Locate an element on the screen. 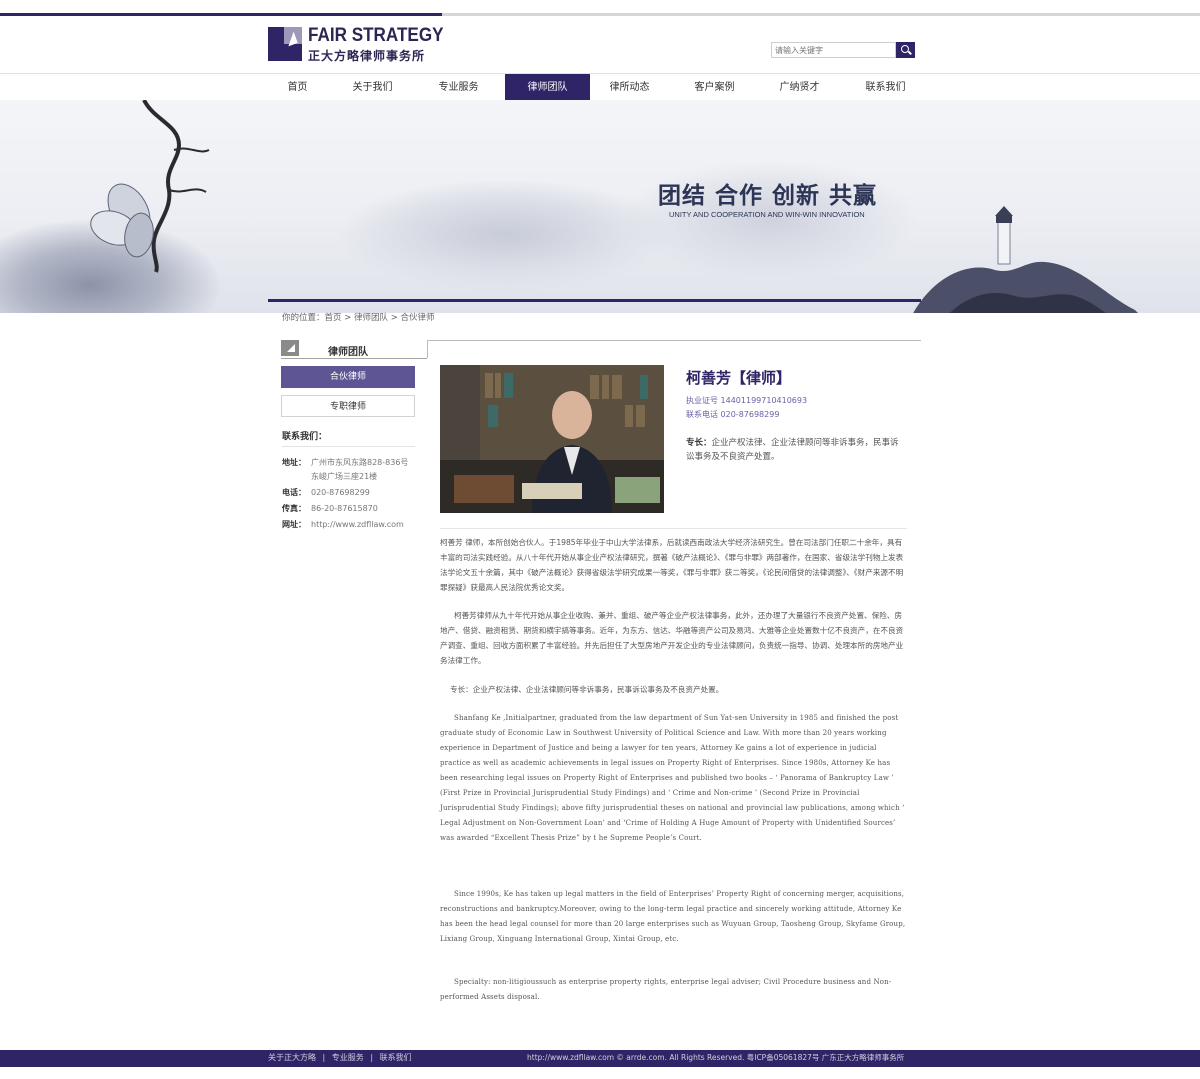 Image resolution: width=1200 pixels, height=1079 pixels. logo-text-cn: 正大方略律师事务所 is located at coordinates (367, 56).